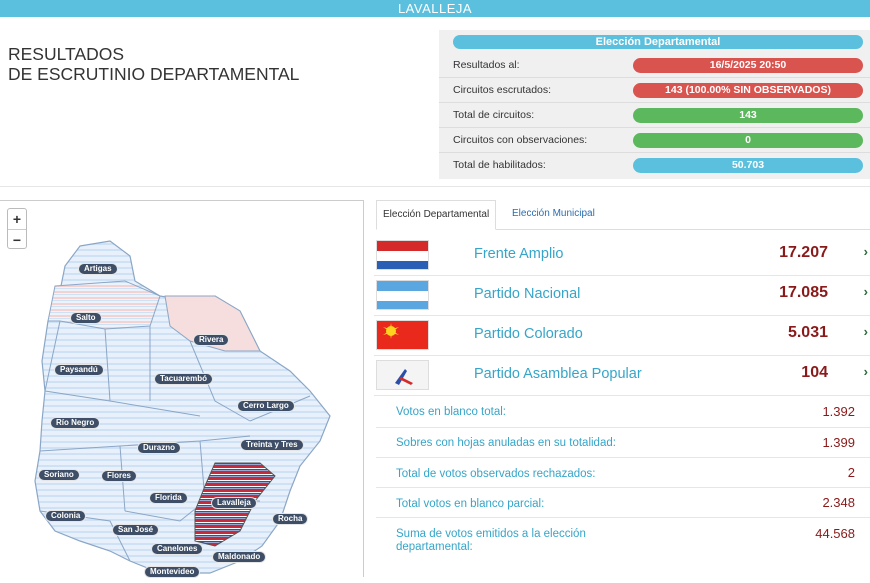  I want to click on map-zoom-control: + −, so click(17, 228).